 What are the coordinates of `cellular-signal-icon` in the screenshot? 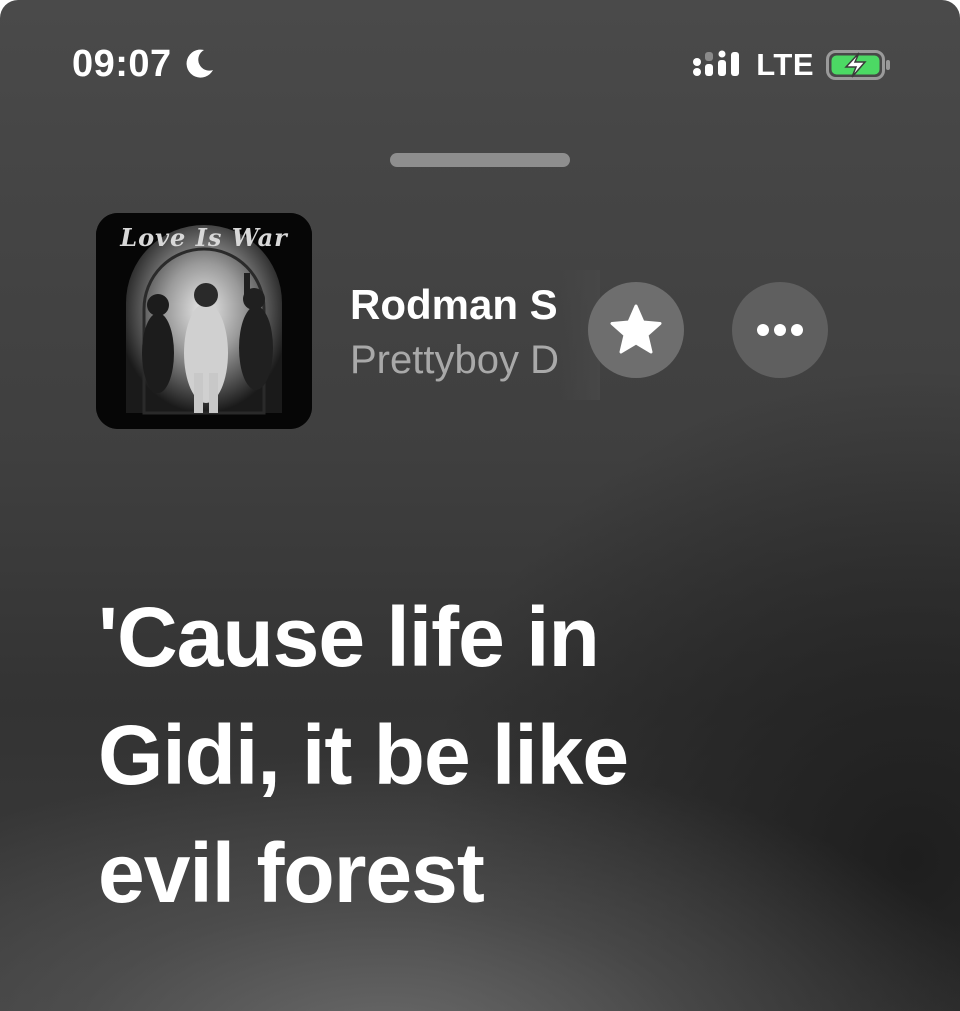 It's located at (716, 63).